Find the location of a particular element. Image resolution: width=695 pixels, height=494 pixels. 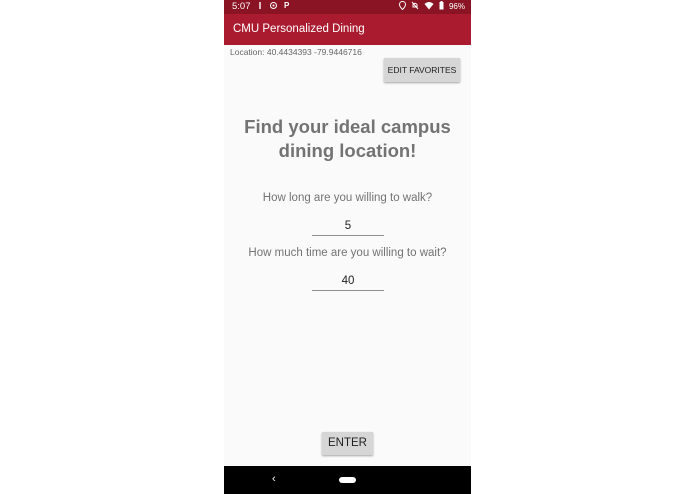

status-right-icons: 96% is located at coordinates (431, 6).